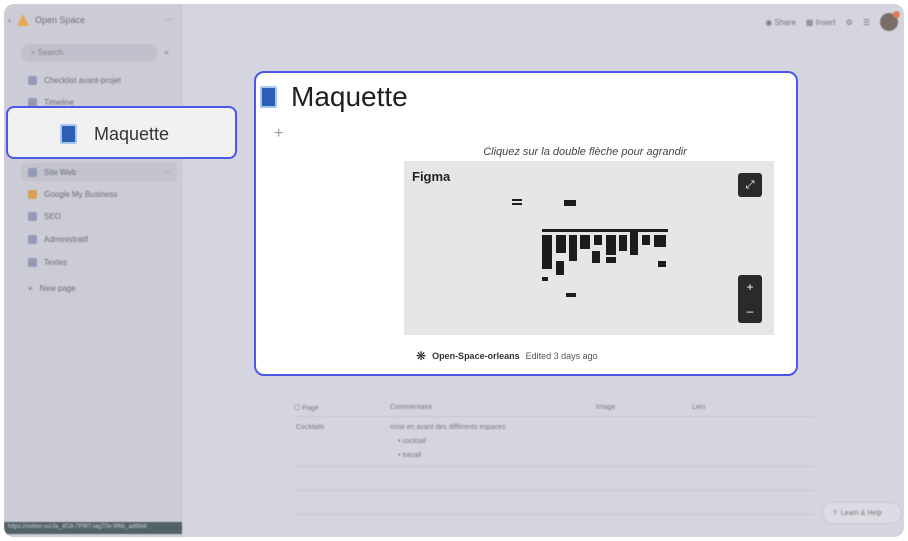 Image resolution: width=908 pixels, height=541 pixels. I want to click on figma-canvas-preview, so click(589, 248).